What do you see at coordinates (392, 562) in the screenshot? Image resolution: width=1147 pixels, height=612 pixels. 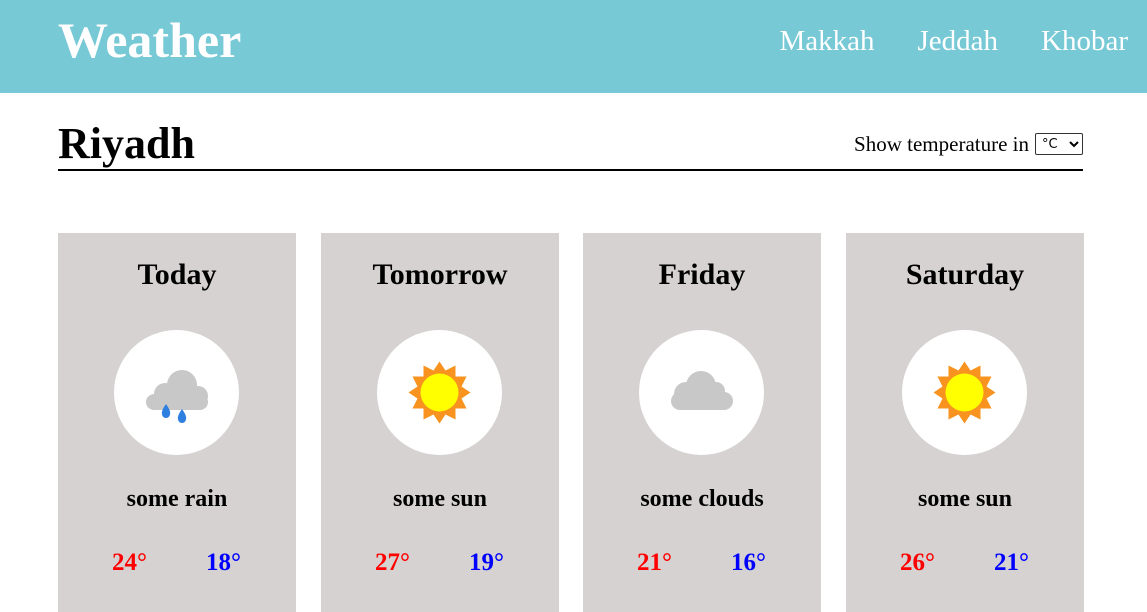 I see `temp-high: 27°` at bounding box center [392, 562].